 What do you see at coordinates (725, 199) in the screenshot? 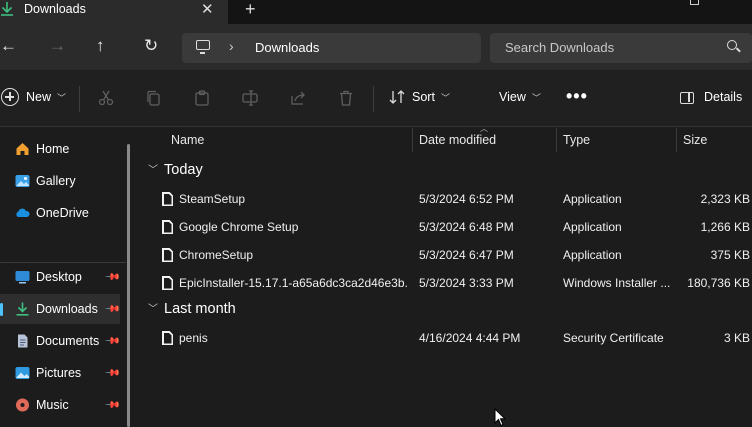
I see `file-size: 2,323 KB` at bounding box center [725, 199].